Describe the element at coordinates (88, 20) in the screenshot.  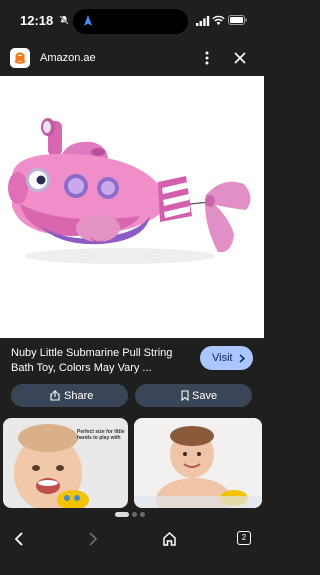
I see `navigation-arrow-icon` at that location.